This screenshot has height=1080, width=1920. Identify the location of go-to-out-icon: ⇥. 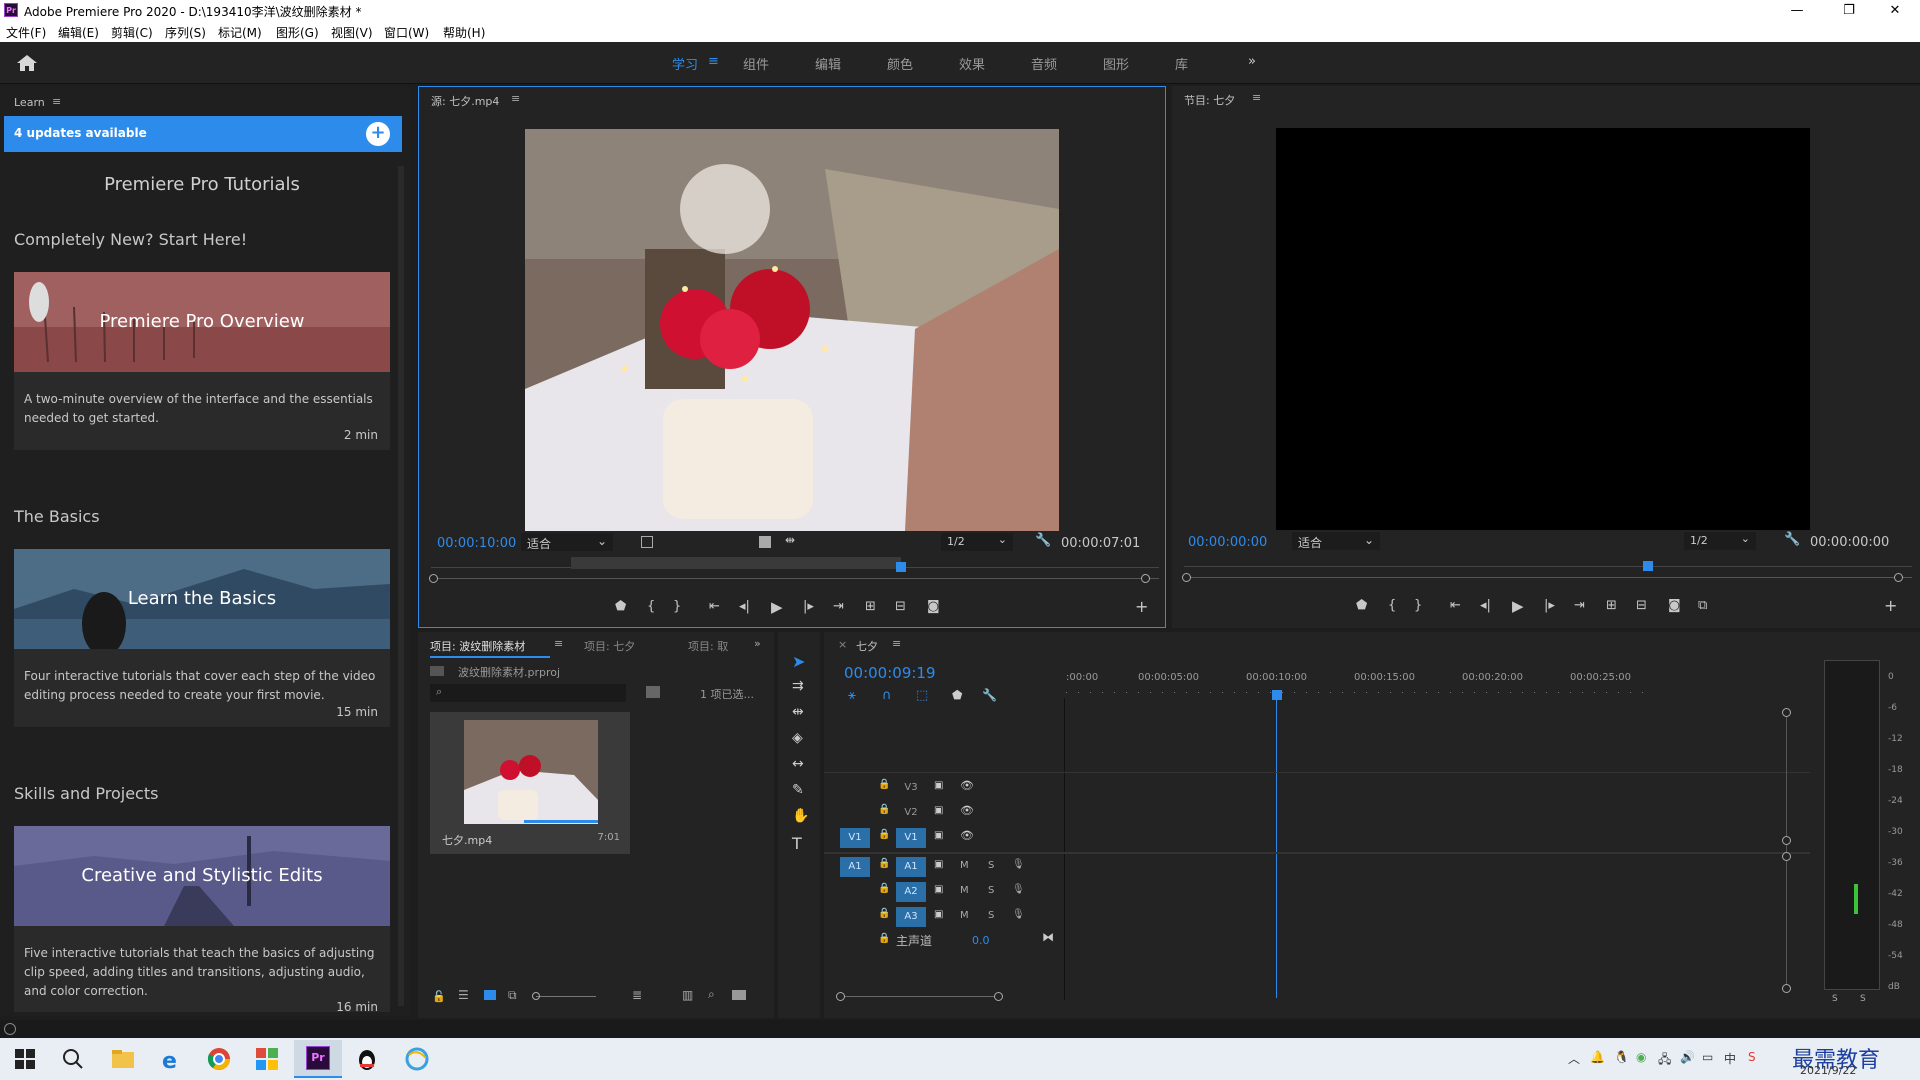
(1579, 605).